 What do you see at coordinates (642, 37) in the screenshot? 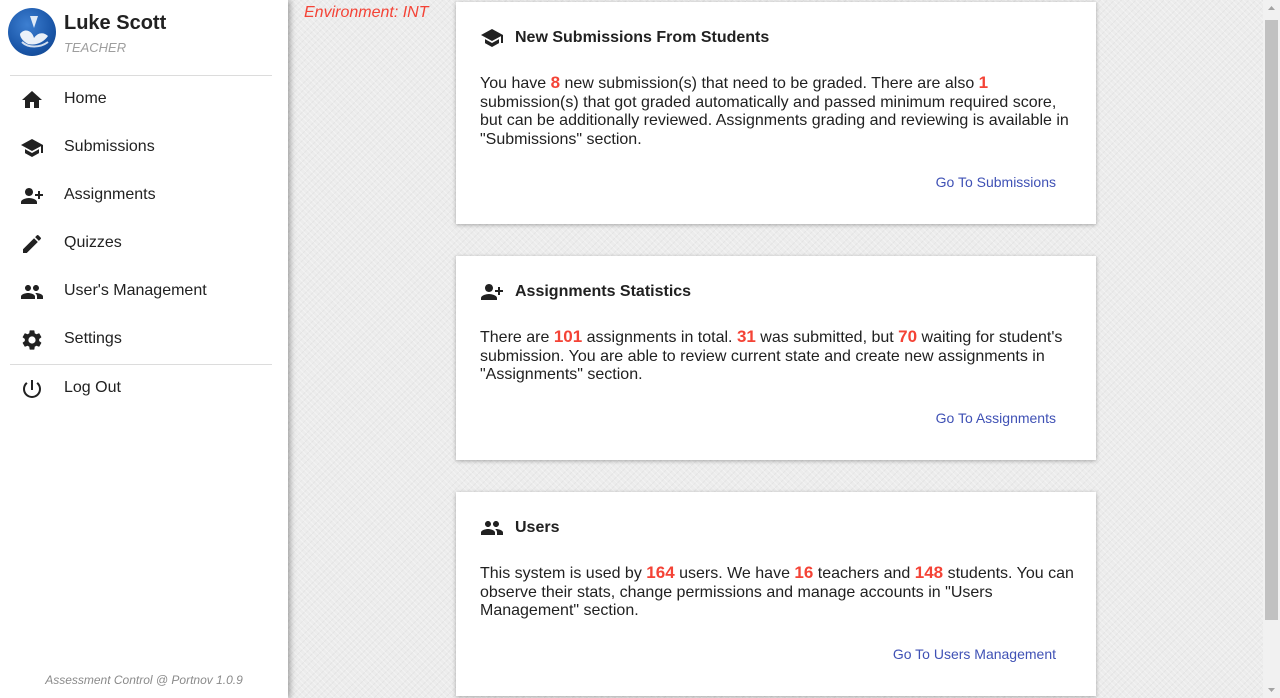
I see `card-title: New Submissions From Students` at bounding box center [642, 37].